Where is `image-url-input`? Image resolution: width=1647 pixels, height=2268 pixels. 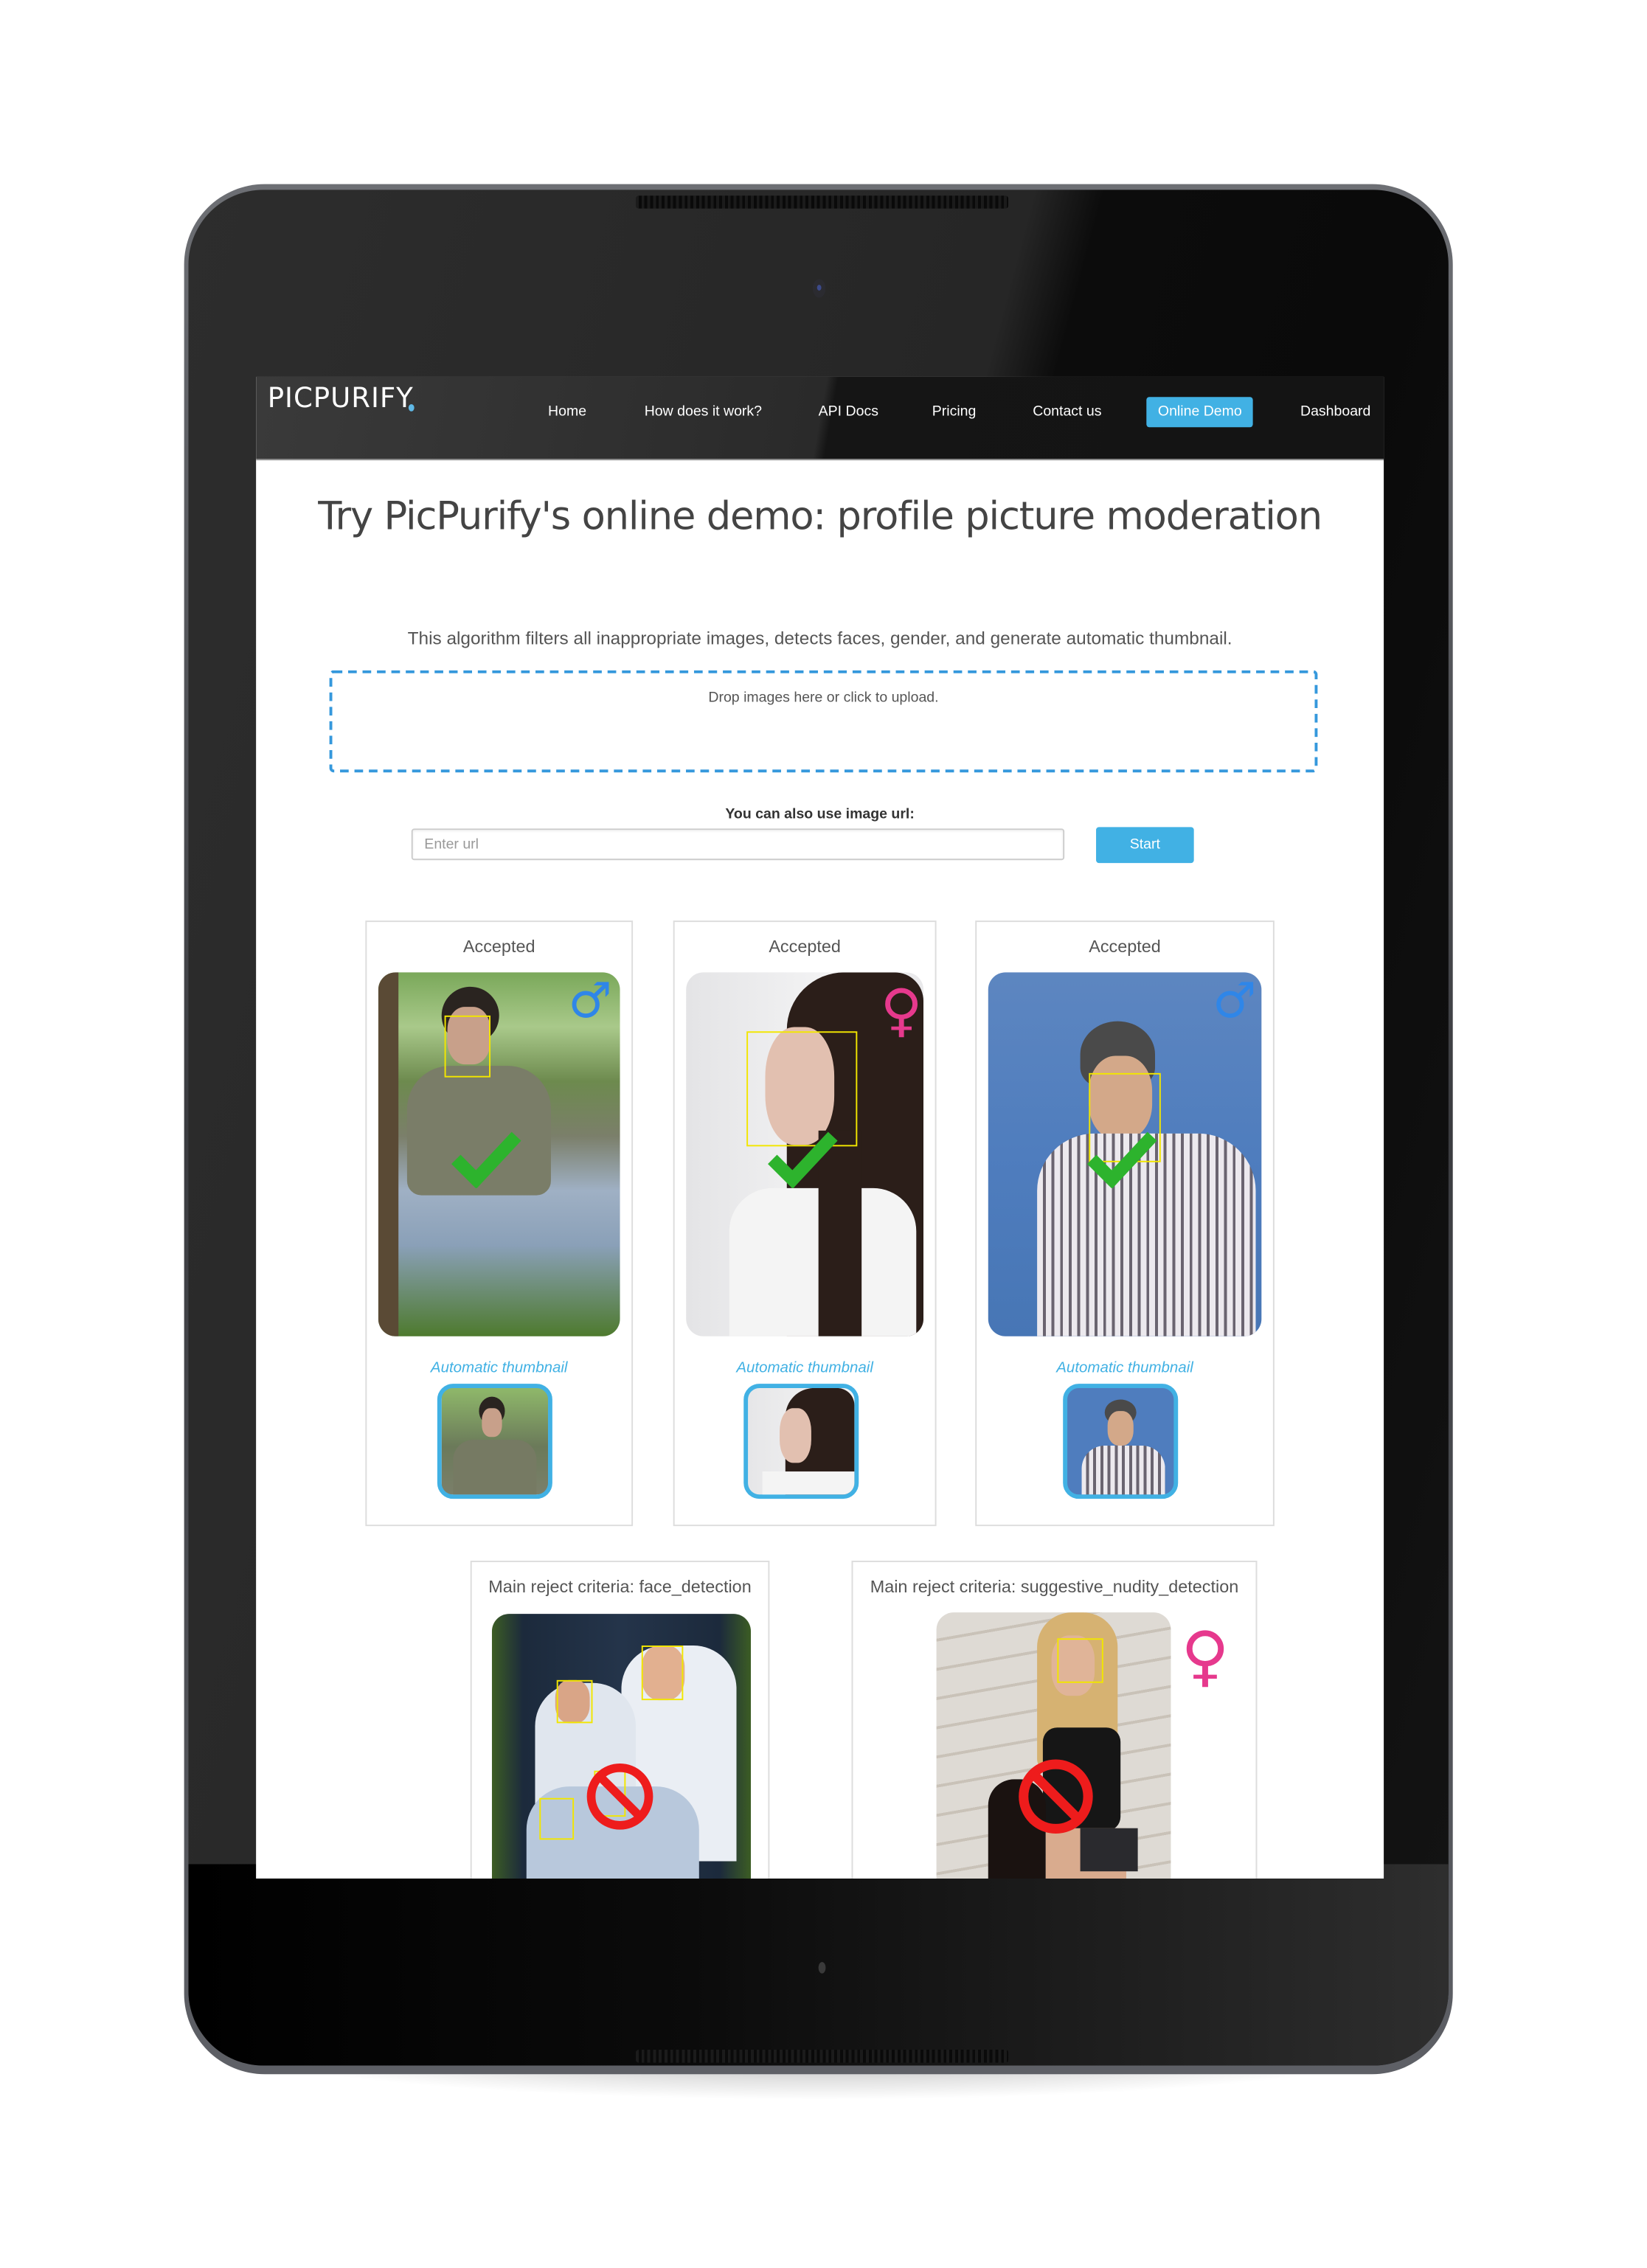 image-url-input is located at coordinates (738, 844).